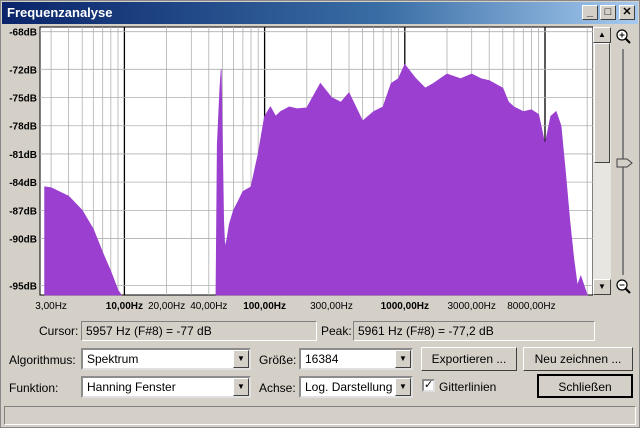 The width and height of the screenshot is (640, 428). What do you see at coordinates (585, 386) in the screenshot?
I see `close-button: Schließen` at bounding box center [585, 386].